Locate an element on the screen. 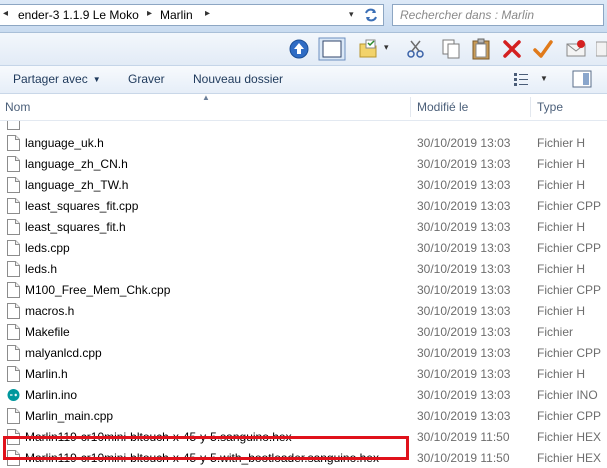  up-arrow-icon is located at coordinates (299, 49).